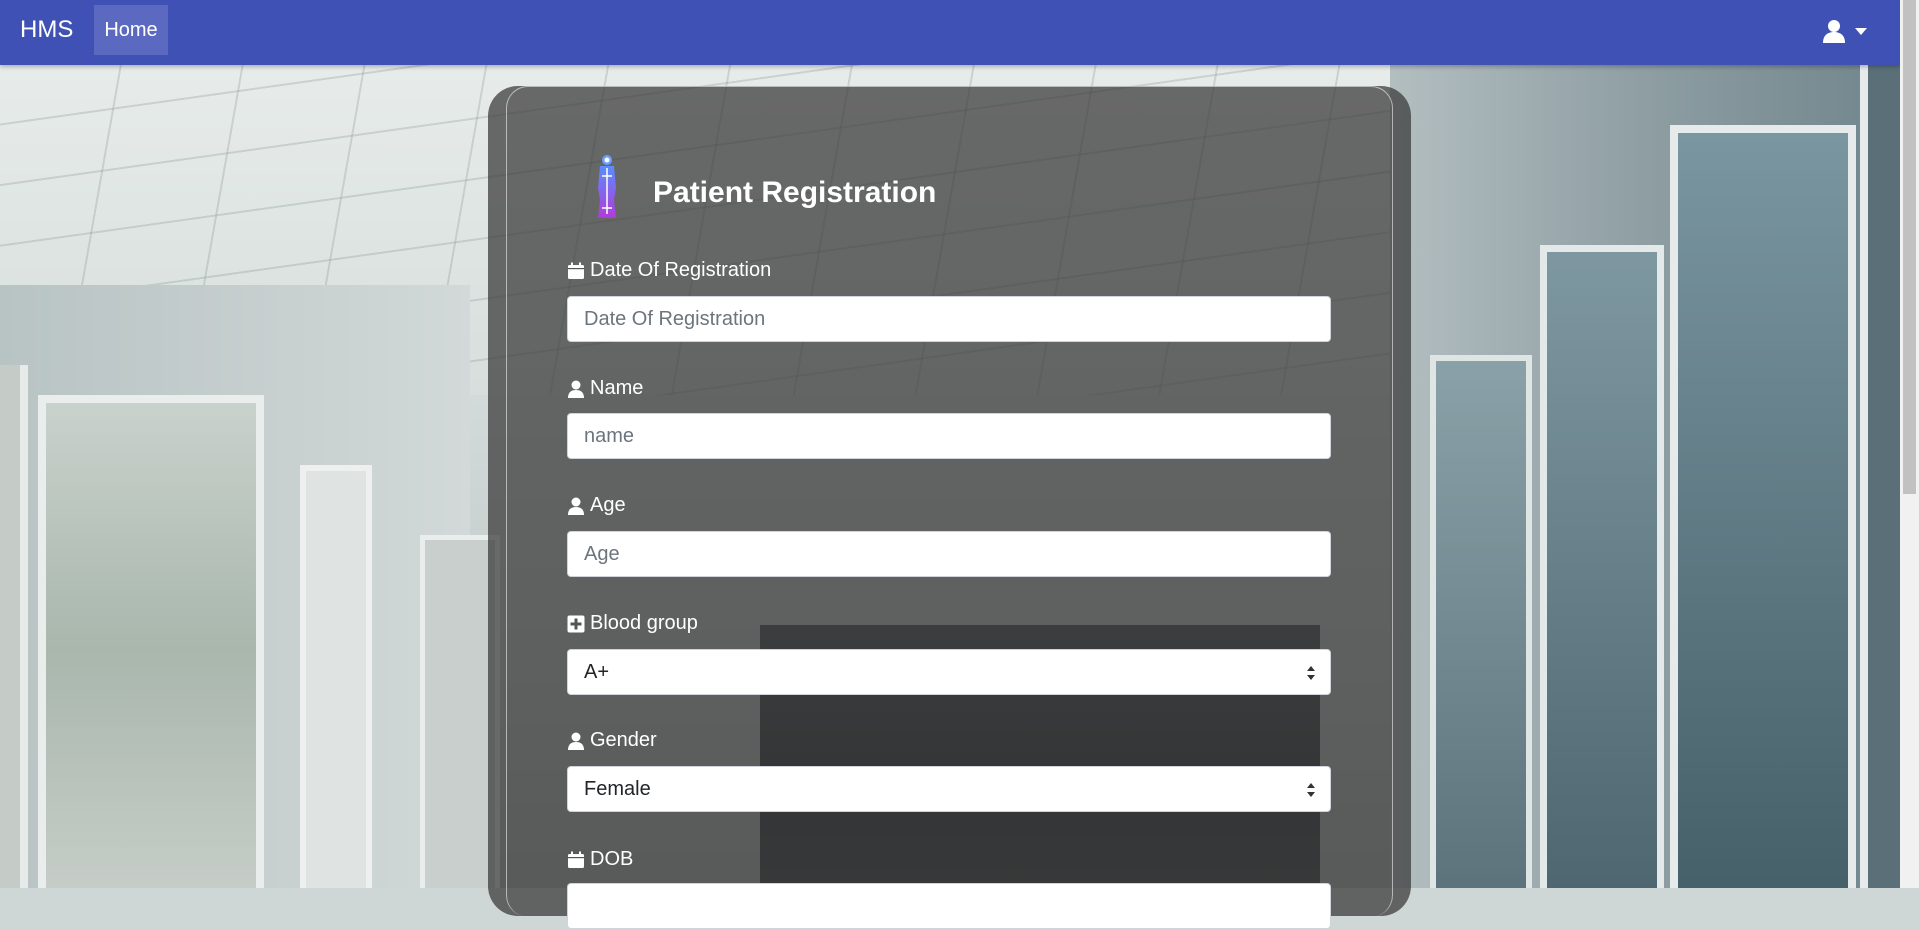 This screenshot has height=929, width=1919. What do you see at coordinates (46, 30) in the screenshot?
I see `brand-logo: HMS` at bounding box center [46, 30].